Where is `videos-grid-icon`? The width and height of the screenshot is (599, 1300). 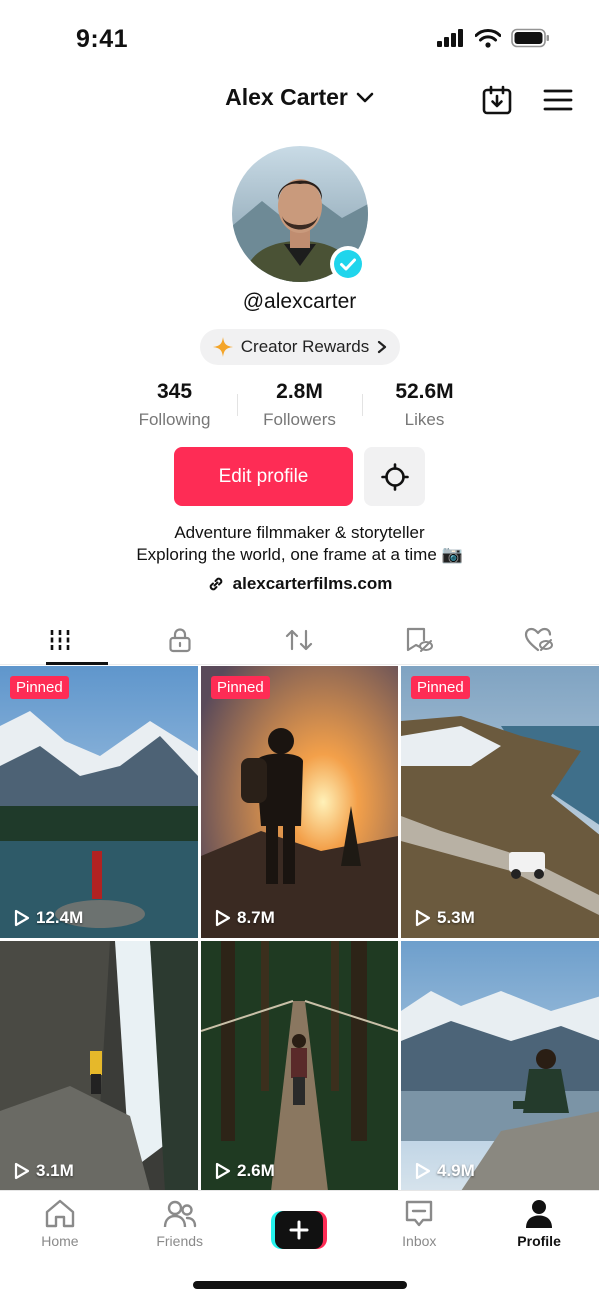
videos-grid-icon is located at coordinates (60, 640).